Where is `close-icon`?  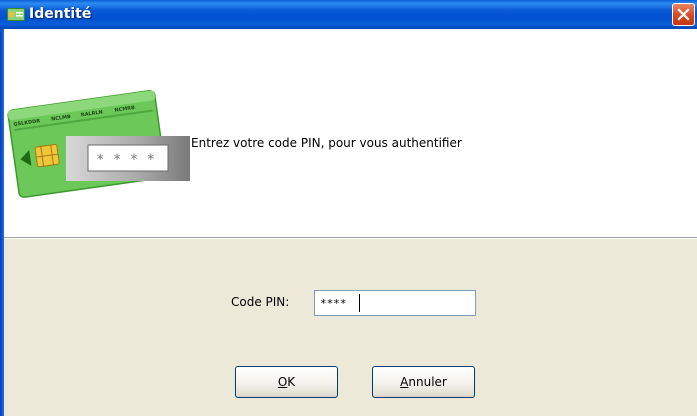 close-icon is located at coordinates (683, 14).